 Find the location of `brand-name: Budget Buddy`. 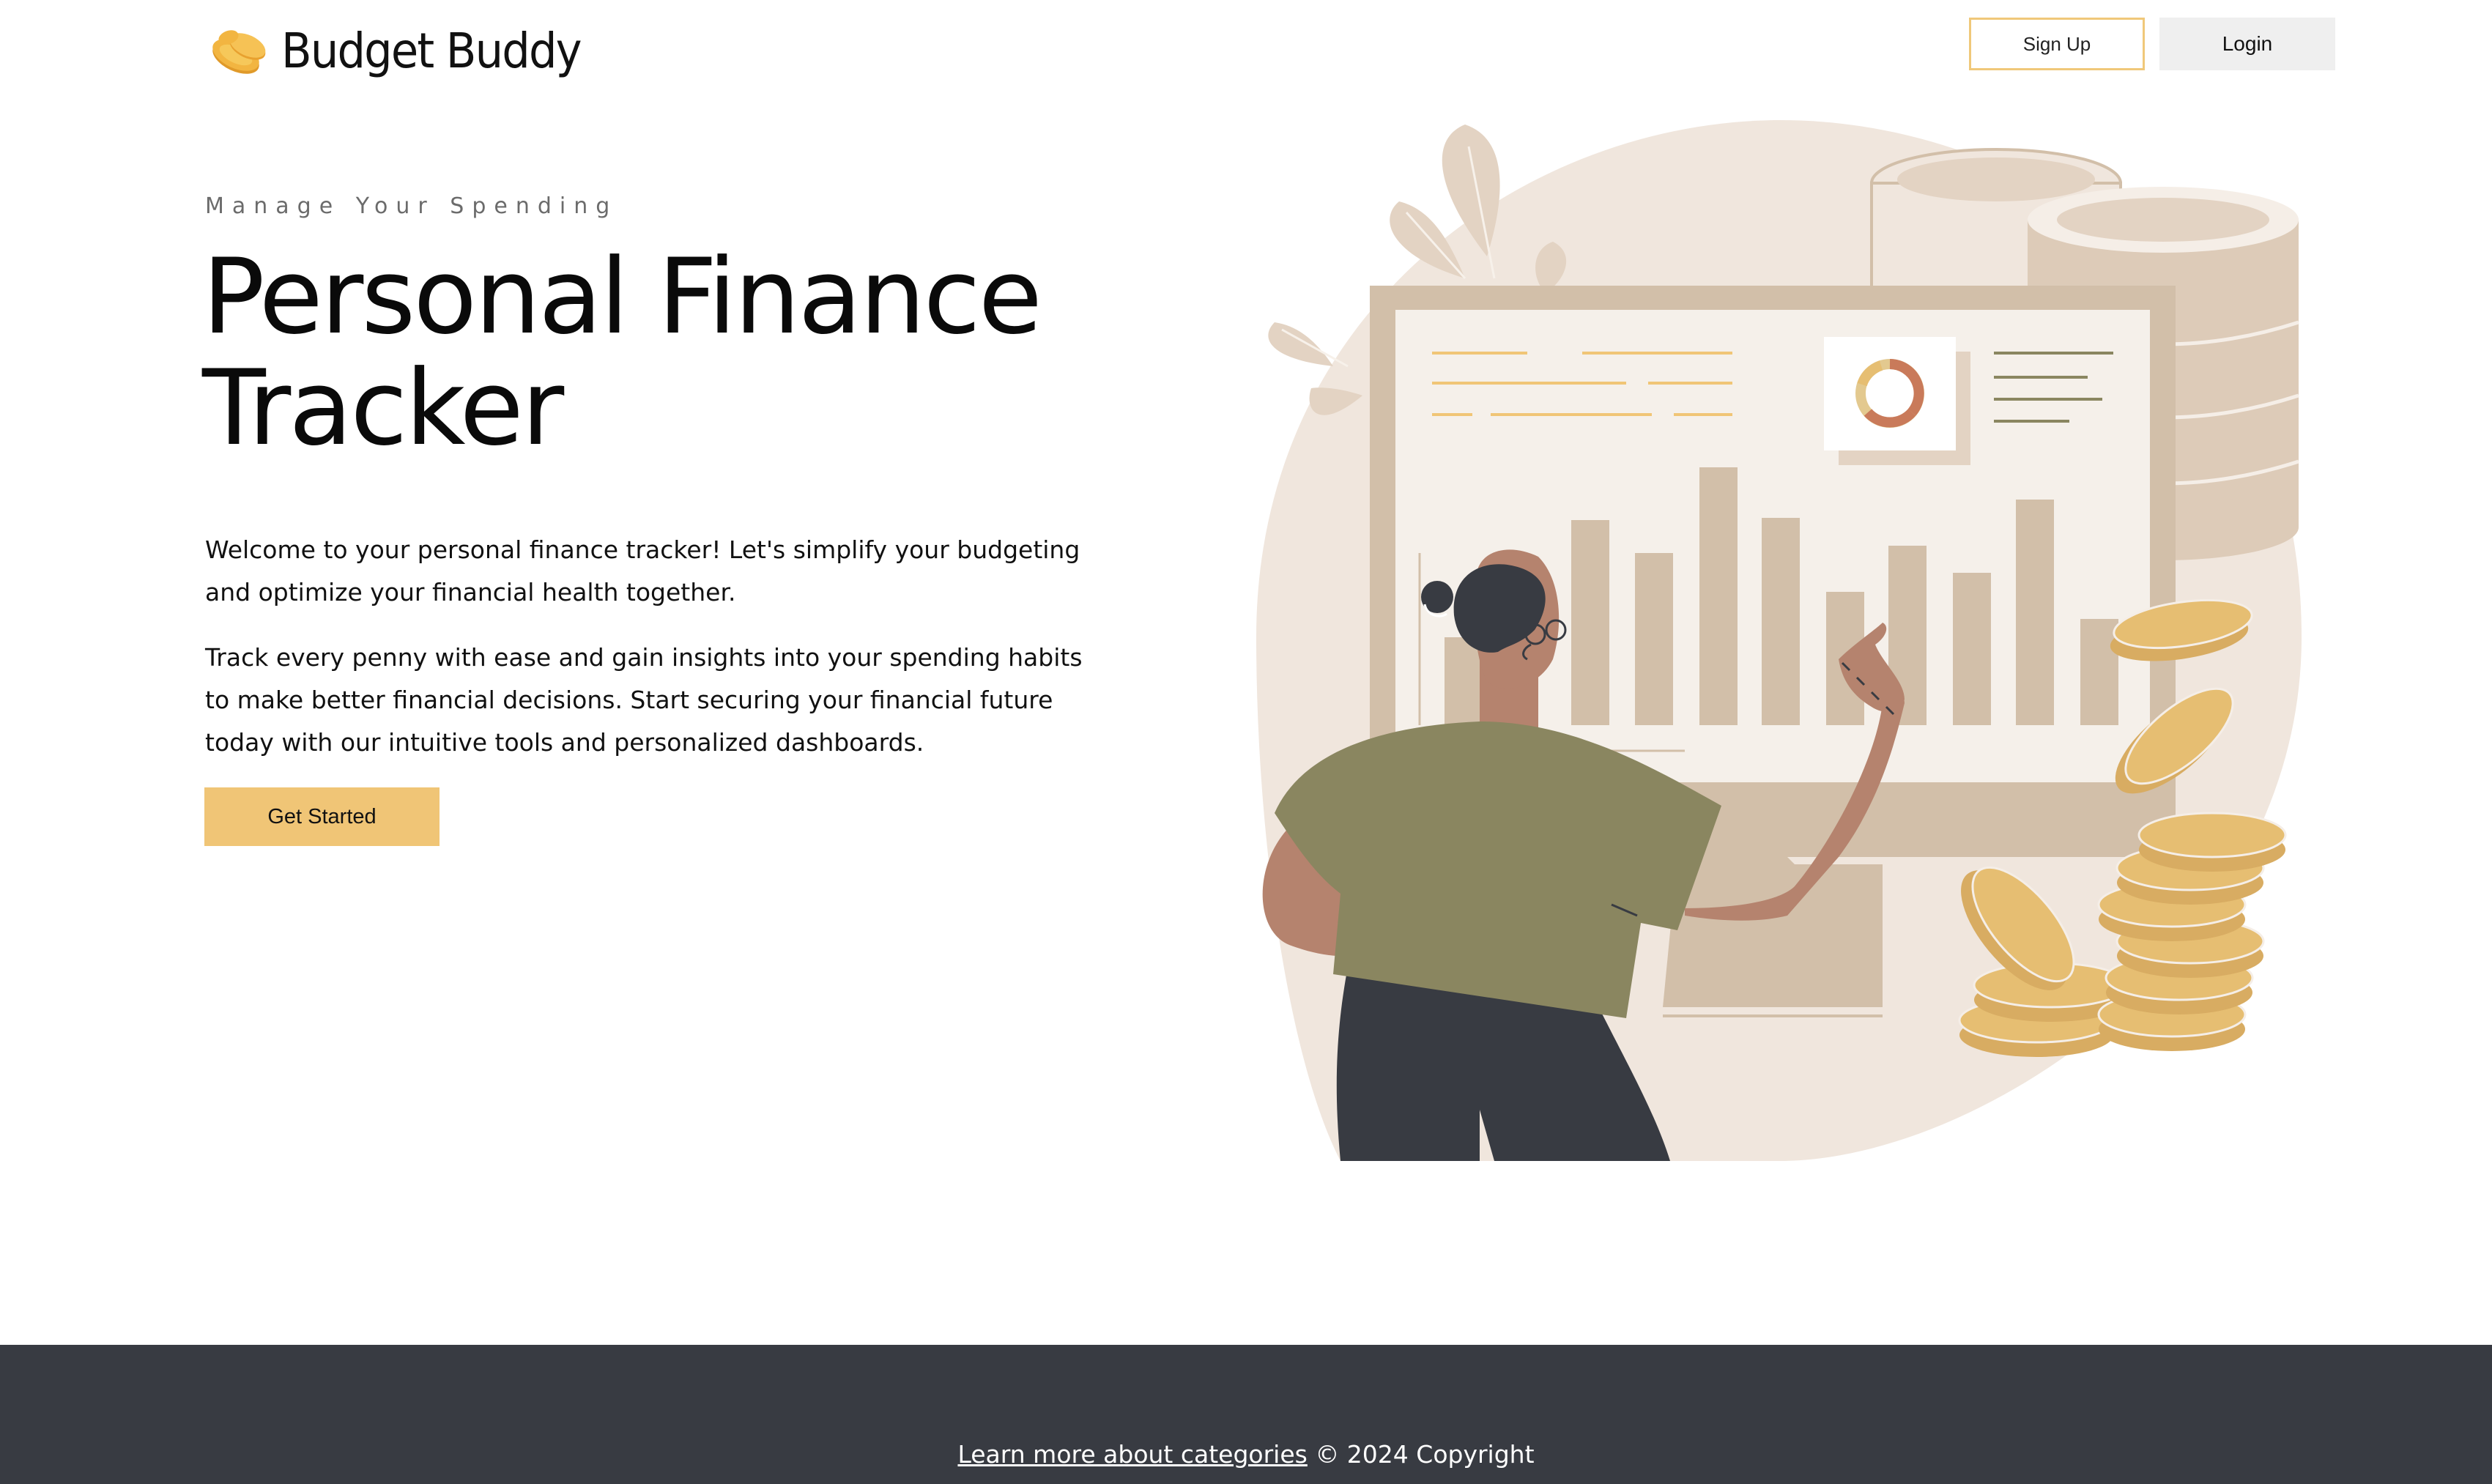

brand-name: Budget Buddy is located at coordinates (431, 51).